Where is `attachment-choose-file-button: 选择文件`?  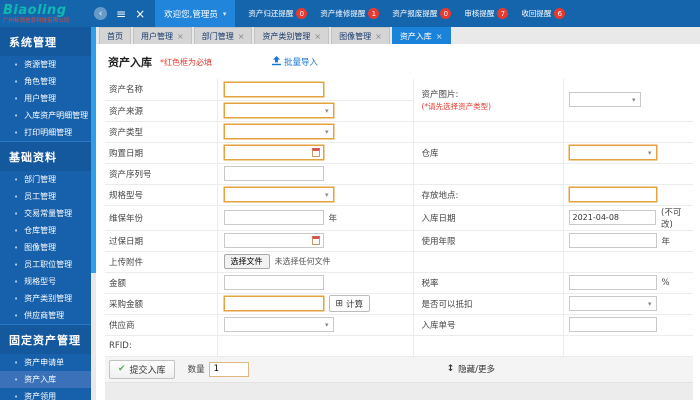
attachment-choose-file-button: 选择文件 is located at coordinates (246, 261).